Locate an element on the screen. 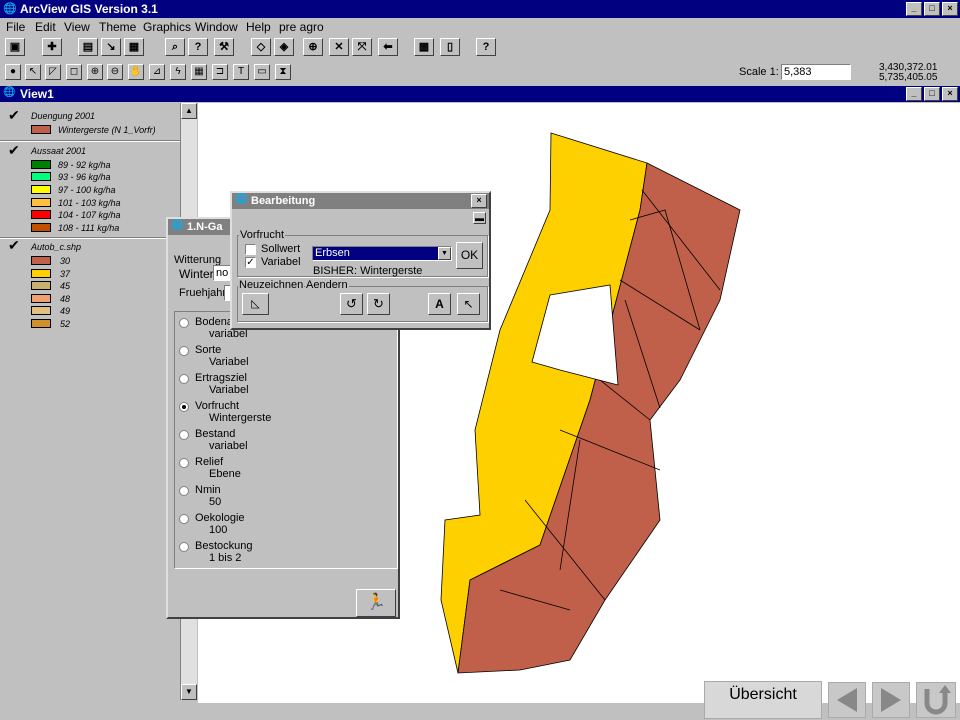  next-slide-button is located at coordinates (891, 700).